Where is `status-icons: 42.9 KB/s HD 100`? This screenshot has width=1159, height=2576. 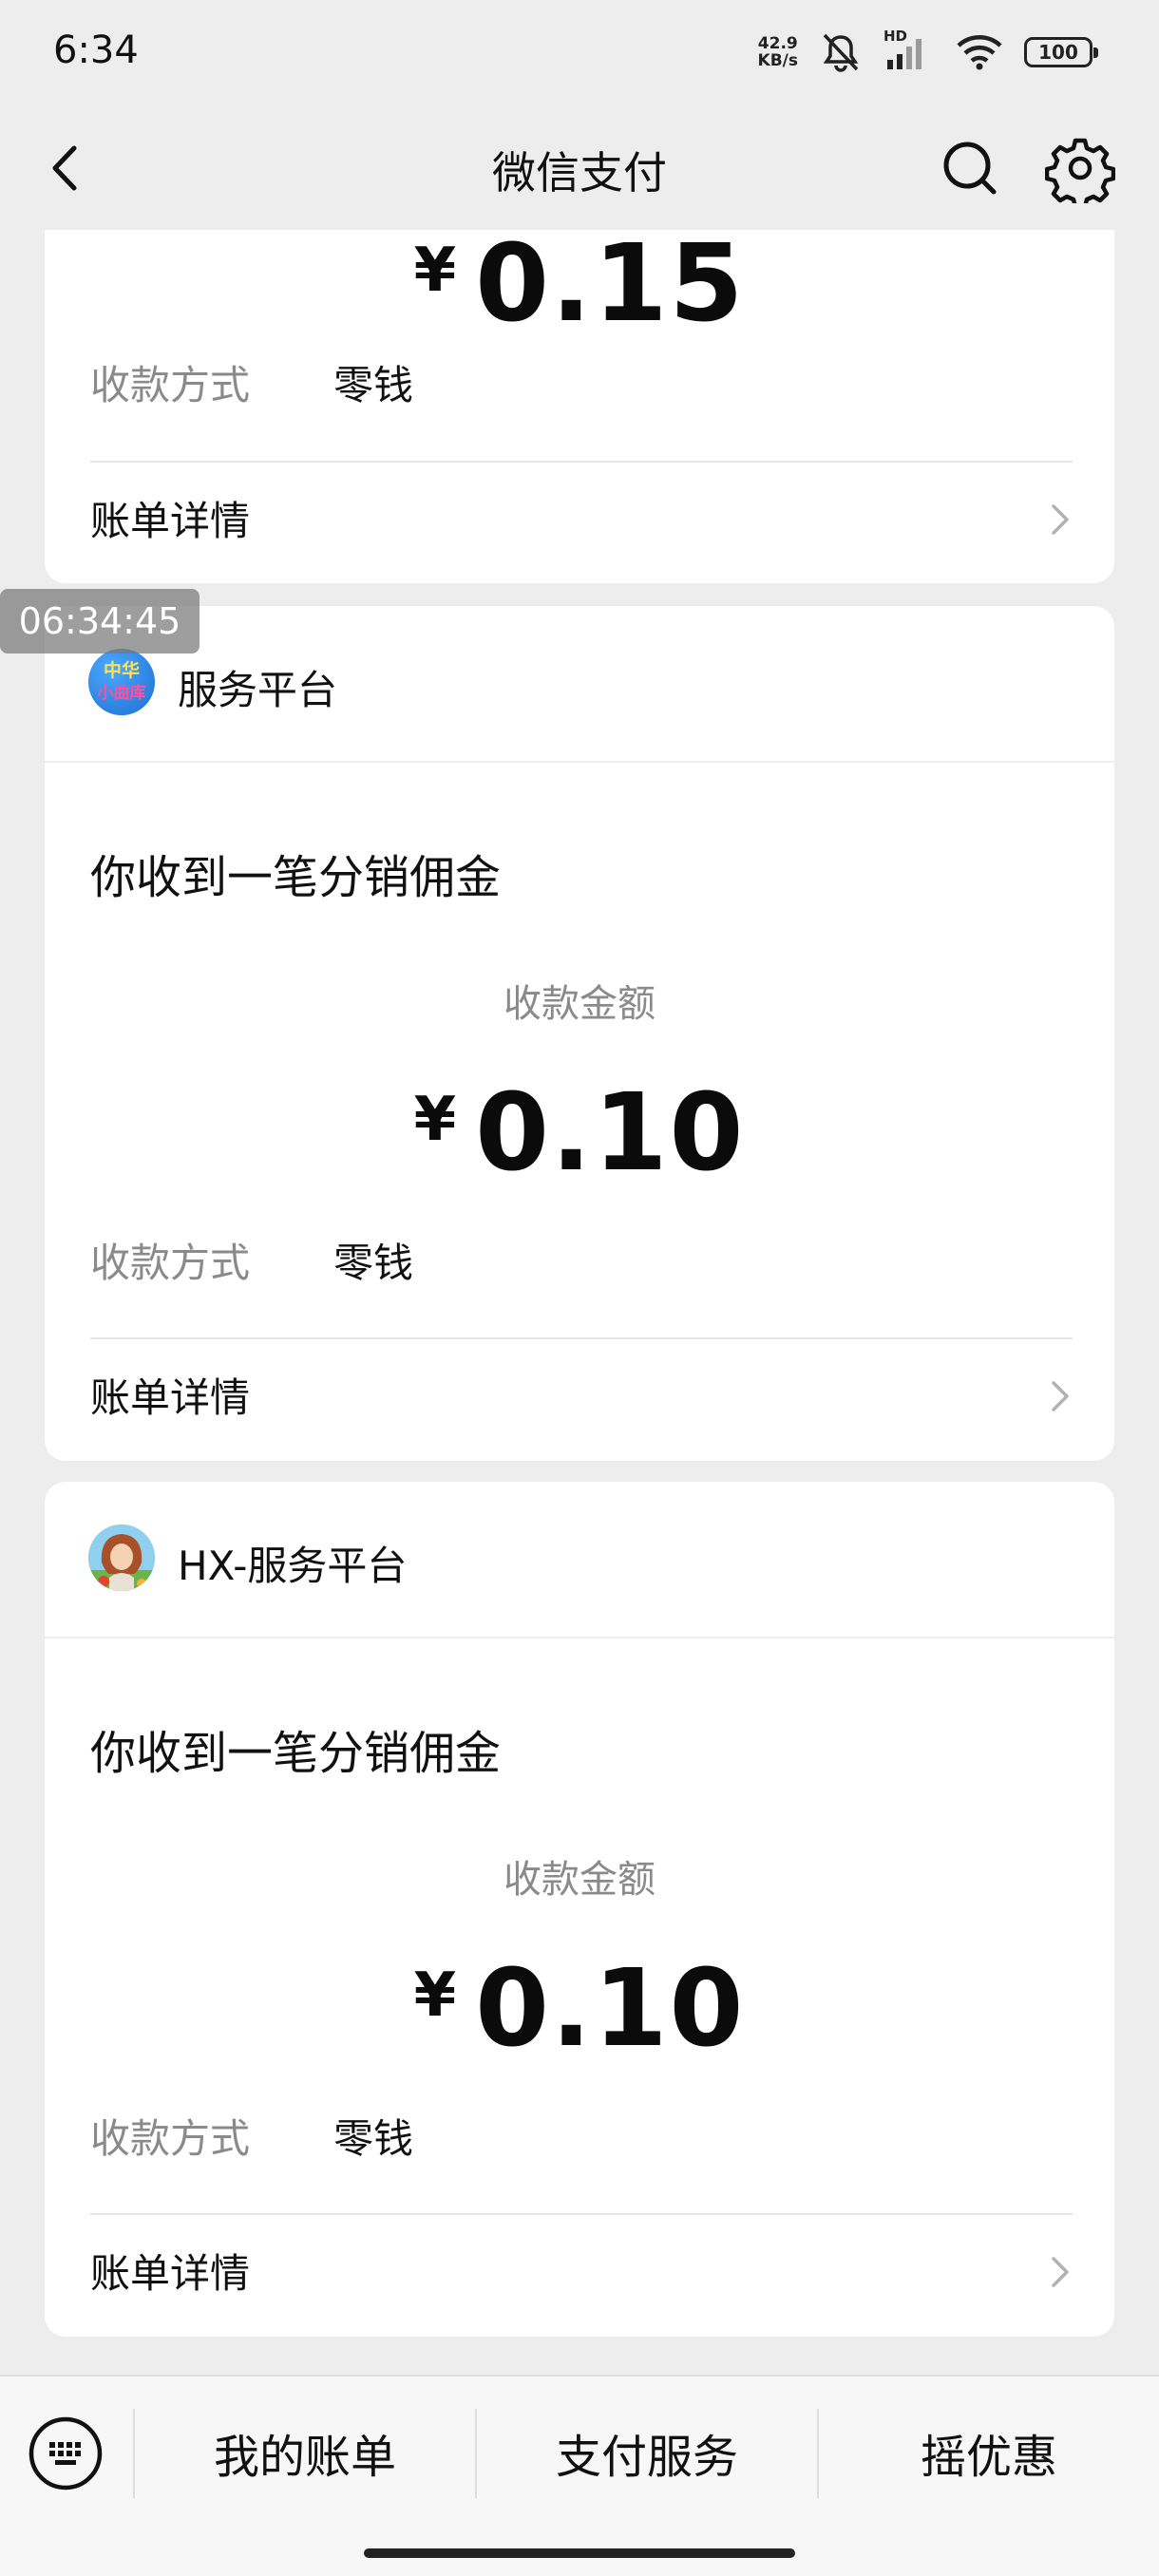
status-icons: 42.9 KB/s HD 100 is located at coordinates (928, 52).